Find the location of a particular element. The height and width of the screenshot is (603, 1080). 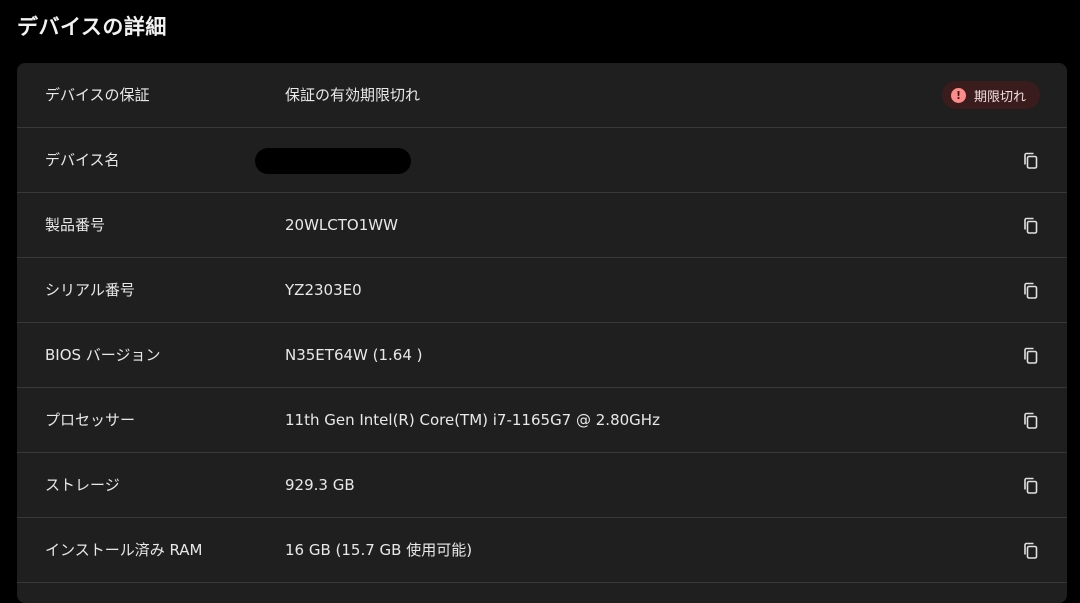

row-label: インストール済み RAM is located at coordinates (124, 550).